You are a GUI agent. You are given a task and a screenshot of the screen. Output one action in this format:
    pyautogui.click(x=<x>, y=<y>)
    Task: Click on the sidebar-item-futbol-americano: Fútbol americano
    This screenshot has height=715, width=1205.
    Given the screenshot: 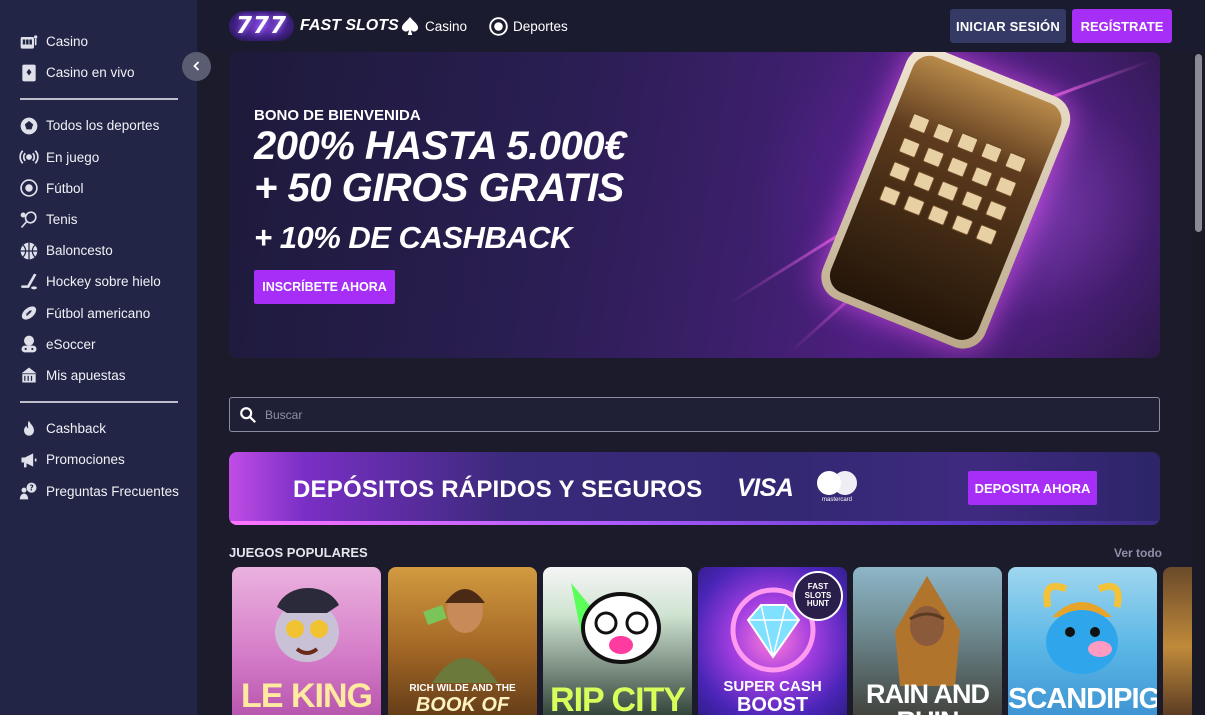 What is the action you would take?
    pyautogui.click(x=107, y=313)
    